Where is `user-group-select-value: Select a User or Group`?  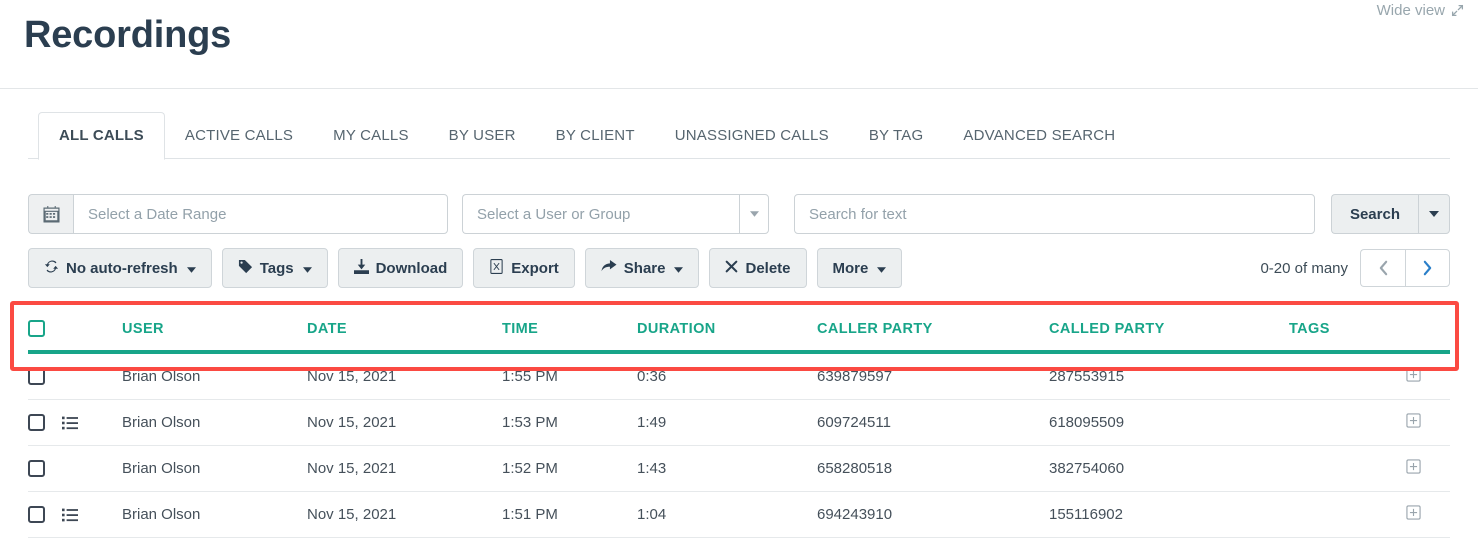 user-group-select-value: Select a User or Group is located at coordinates (600, 214).